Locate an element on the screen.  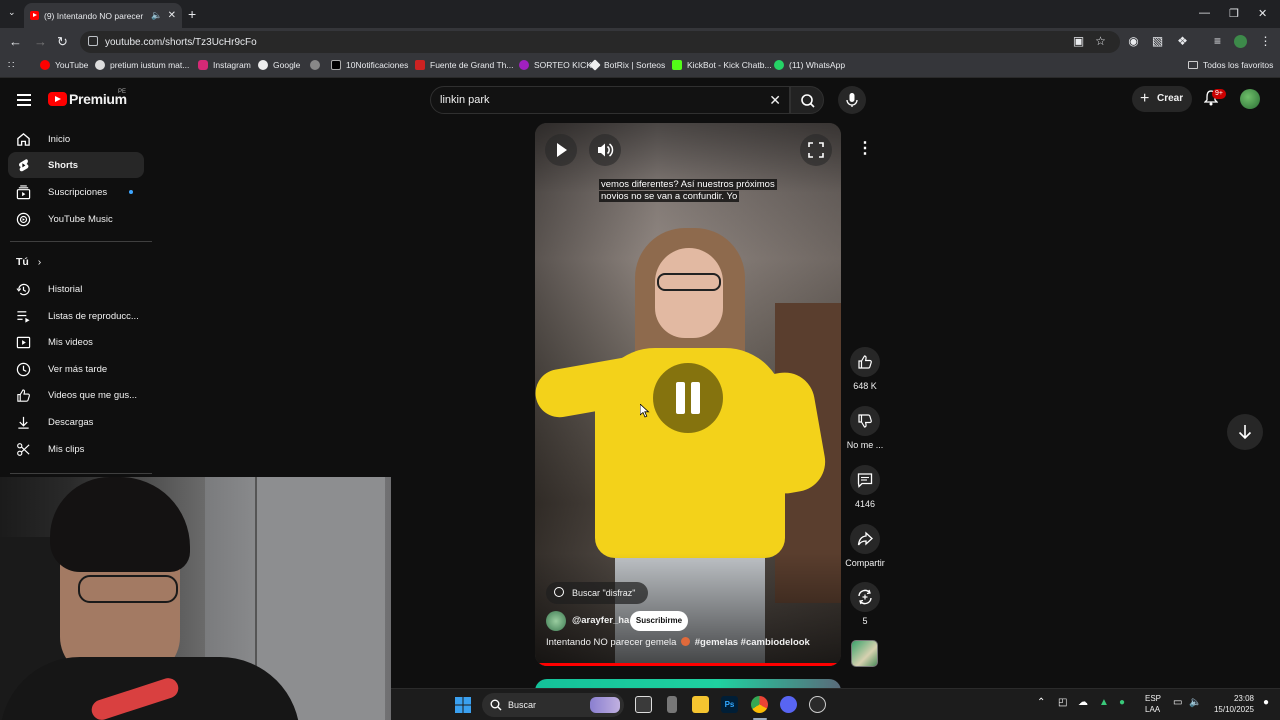
share-button: Compartir is located at coordinates (865, 546).